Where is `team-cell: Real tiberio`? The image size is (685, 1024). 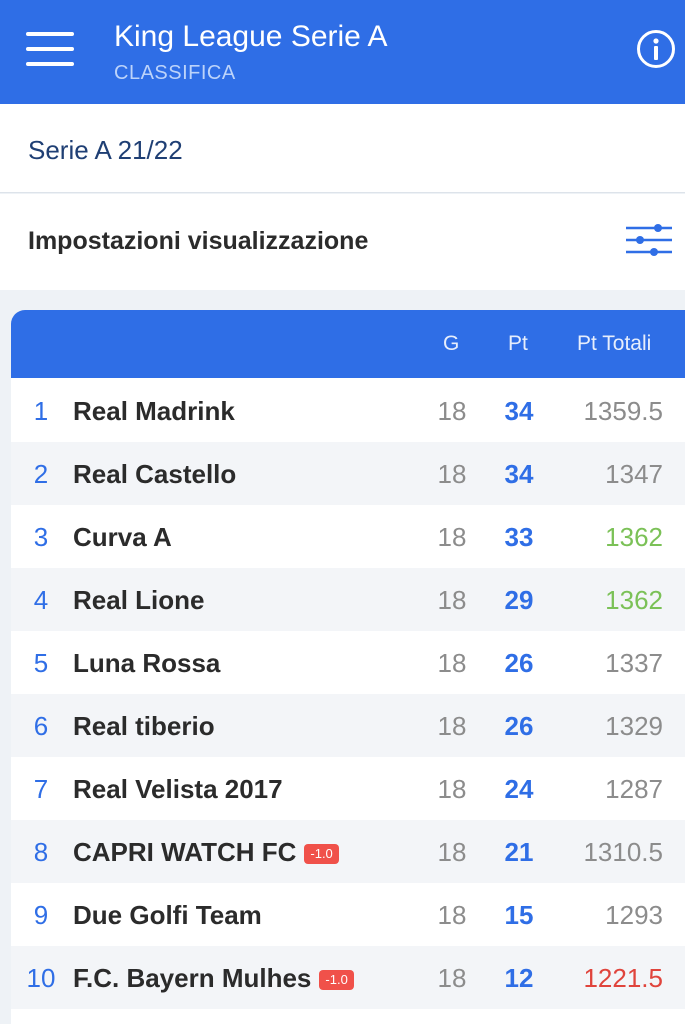
team-cell: Real tiberio is located at coordinates (144, 726).